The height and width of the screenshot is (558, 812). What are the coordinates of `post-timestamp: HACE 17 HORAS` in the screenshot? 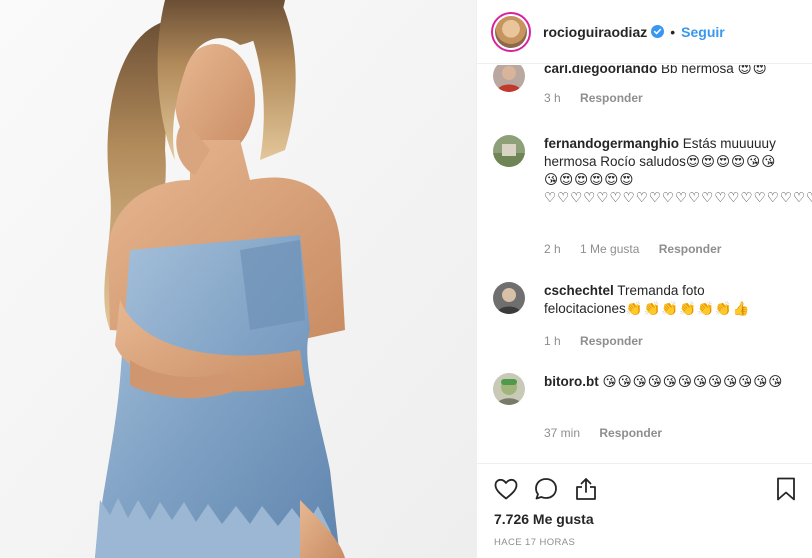 It's located at (534, 542).